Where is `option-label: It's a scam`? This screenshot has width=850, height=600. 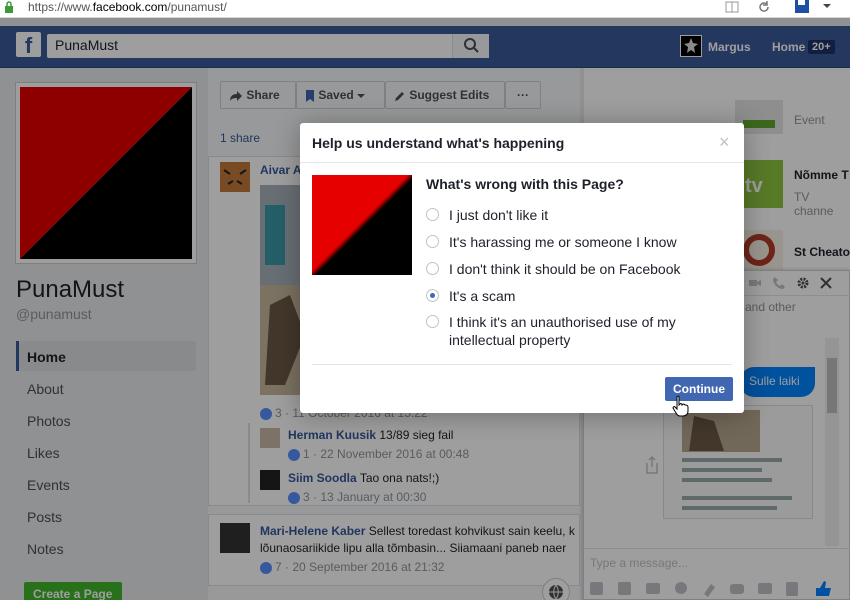
option-label: It's a scam is located at coordinates (482, 296).